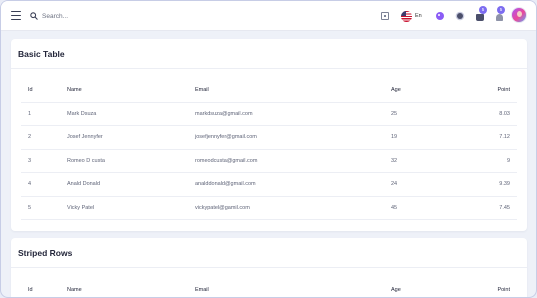 The image size is (537, 298). I want to click on cell-email: josefjennyfer@gmail.com, so click(293, 137).